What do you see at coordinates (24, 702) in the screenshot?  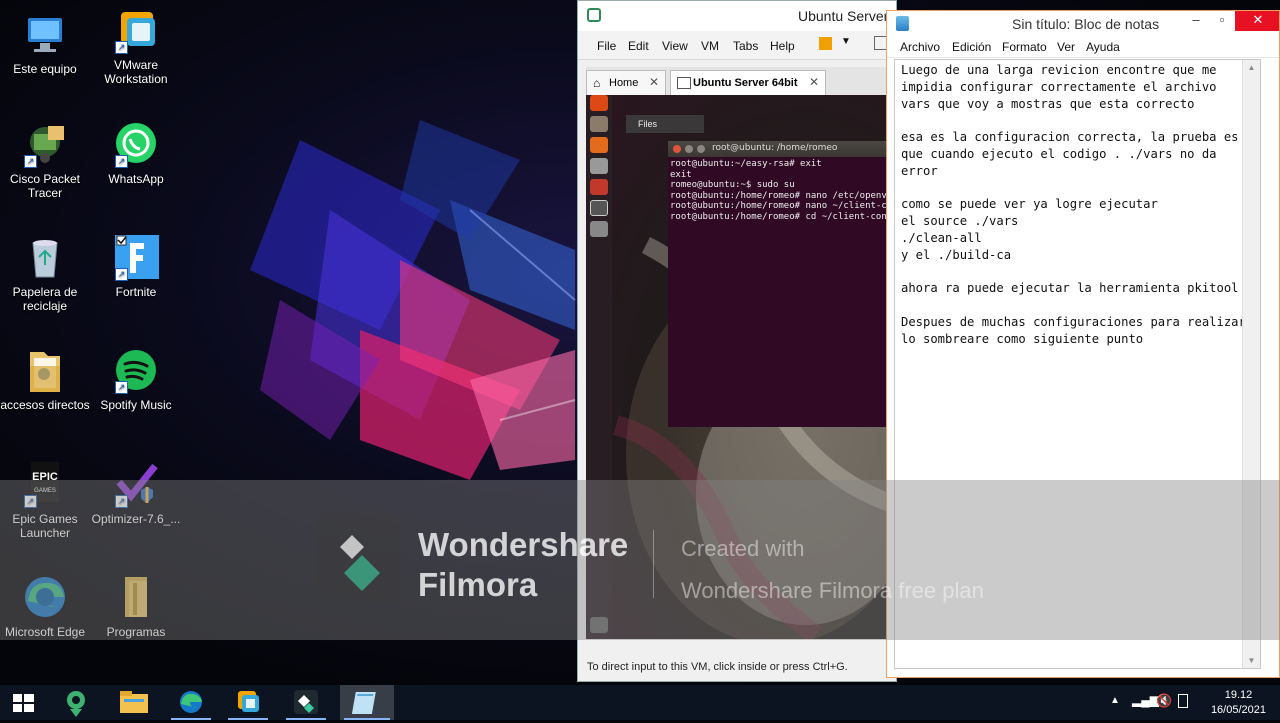 I see `windows-start-icon` at bounding box center [24, 702].